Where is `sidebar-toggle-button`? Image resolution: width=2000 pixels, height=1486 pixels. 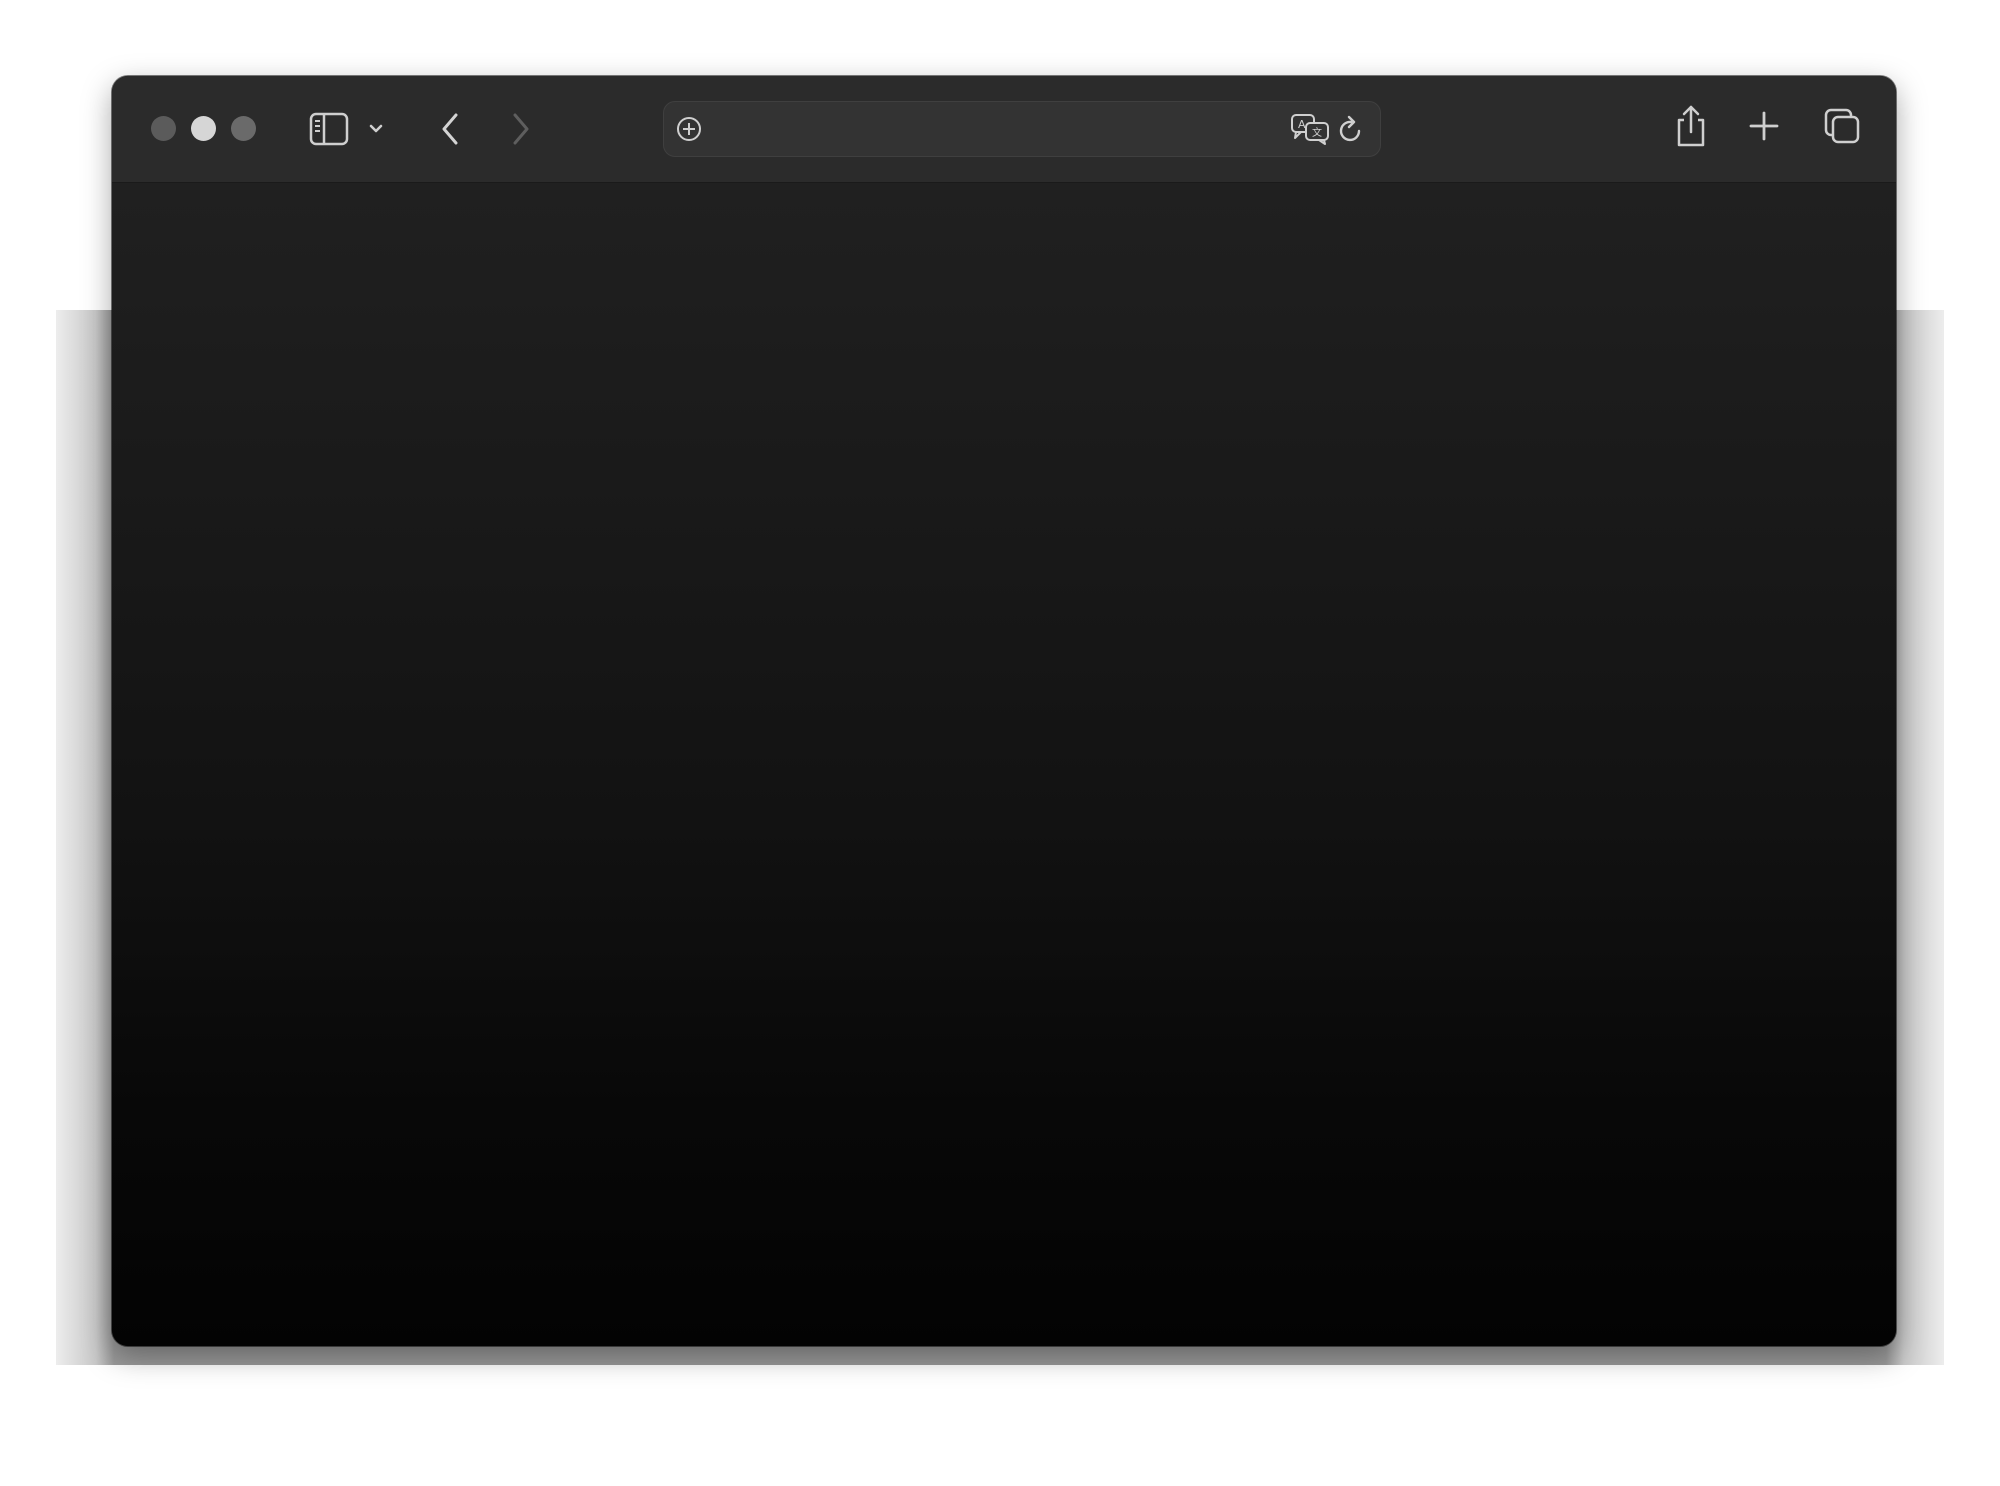 sidebar-toggle-button is located at coordinates (329, 129).